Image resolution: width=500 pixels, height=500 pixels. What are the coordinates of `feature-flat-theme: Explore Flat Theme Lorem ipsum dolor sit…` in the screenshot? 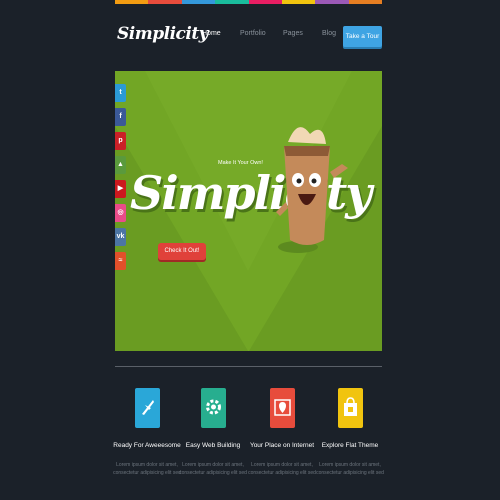 It's located at (350, 432).